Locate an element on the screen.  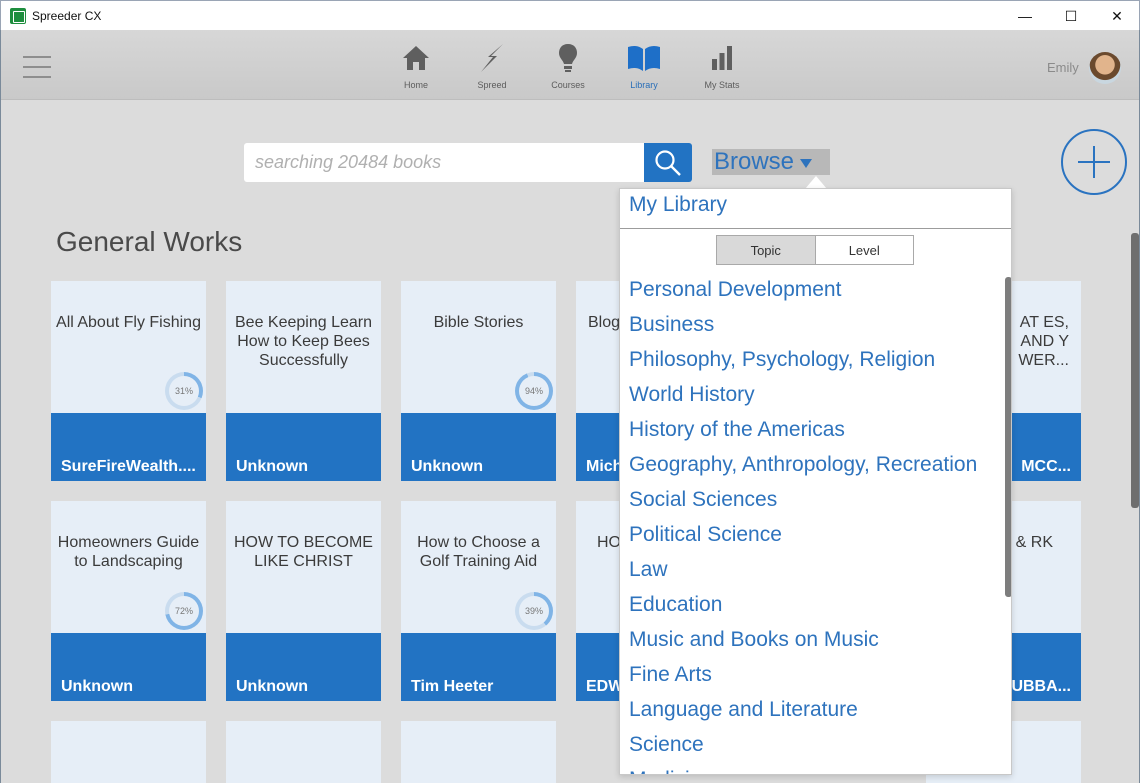
progress-percent: 72% is located at coordinates (184, 611).